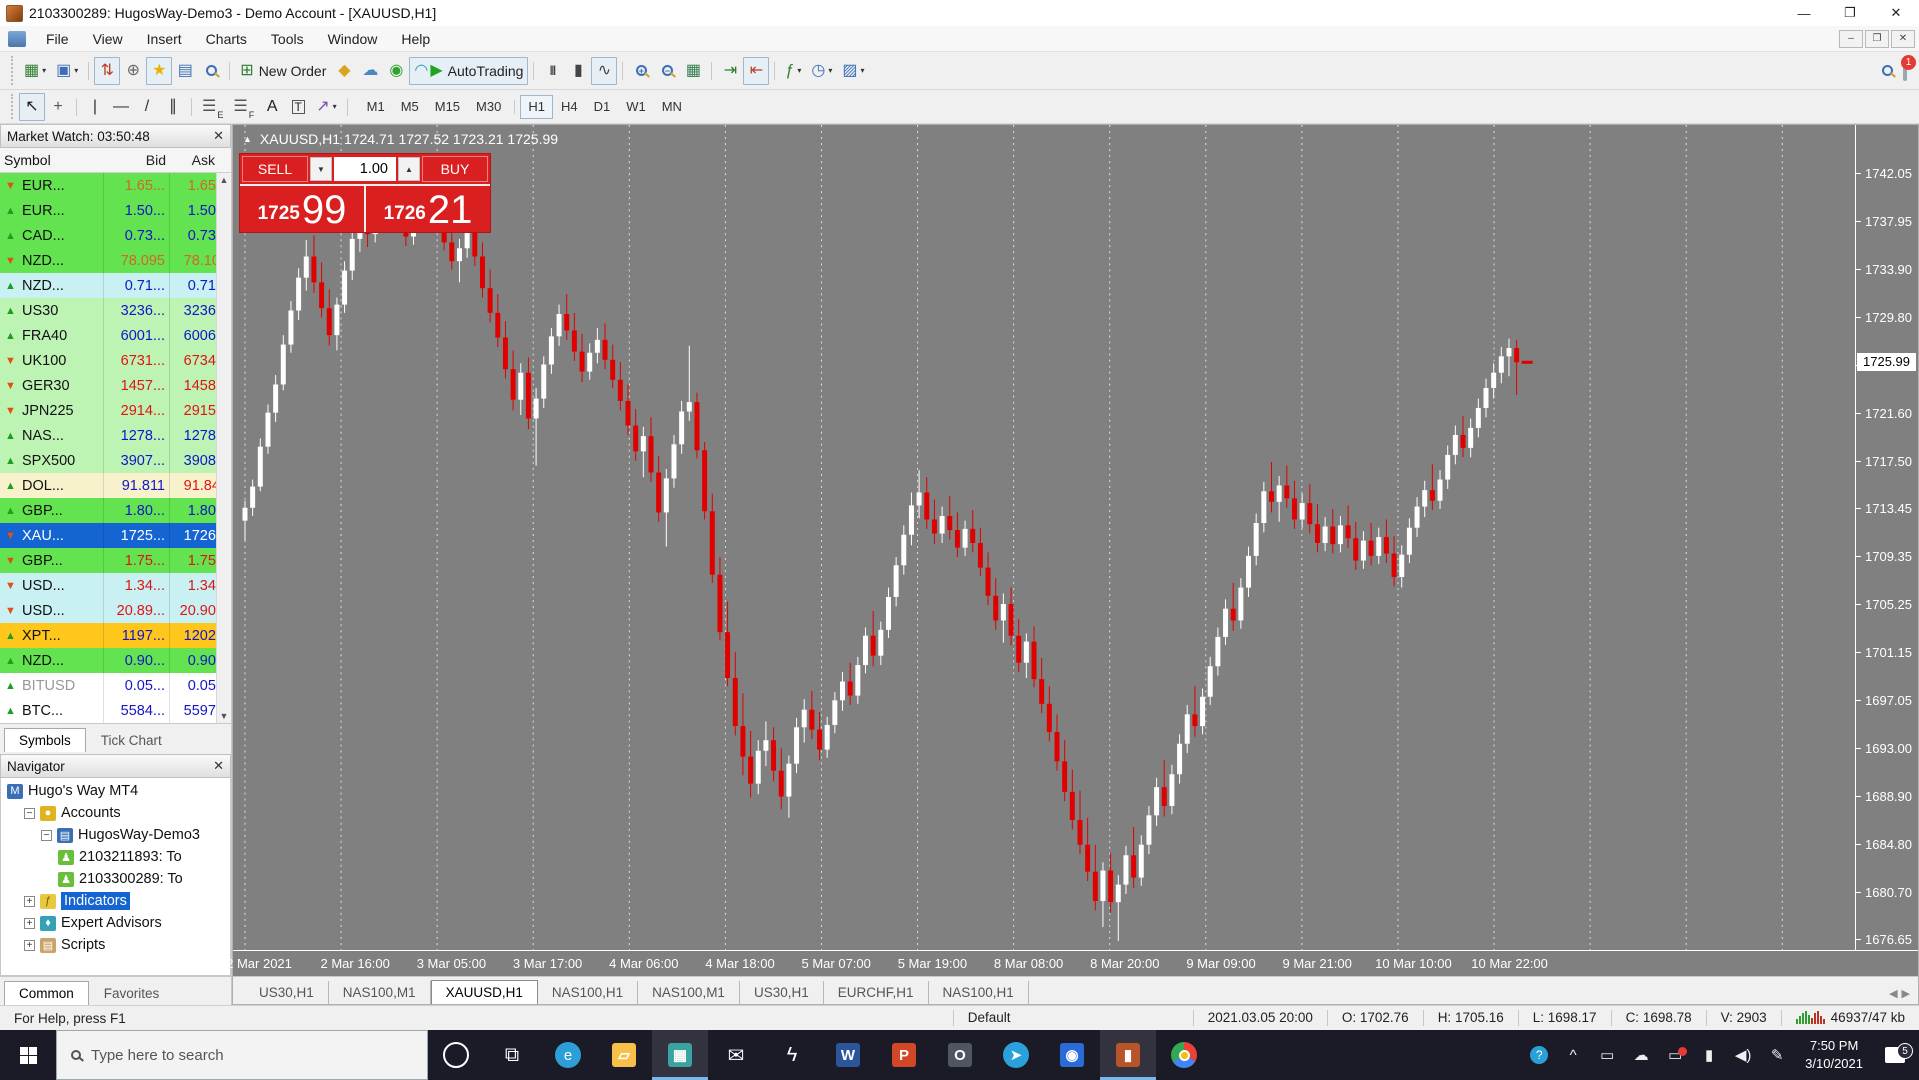  I want to click on cast-icon: ▭, so click(1607, 1055).